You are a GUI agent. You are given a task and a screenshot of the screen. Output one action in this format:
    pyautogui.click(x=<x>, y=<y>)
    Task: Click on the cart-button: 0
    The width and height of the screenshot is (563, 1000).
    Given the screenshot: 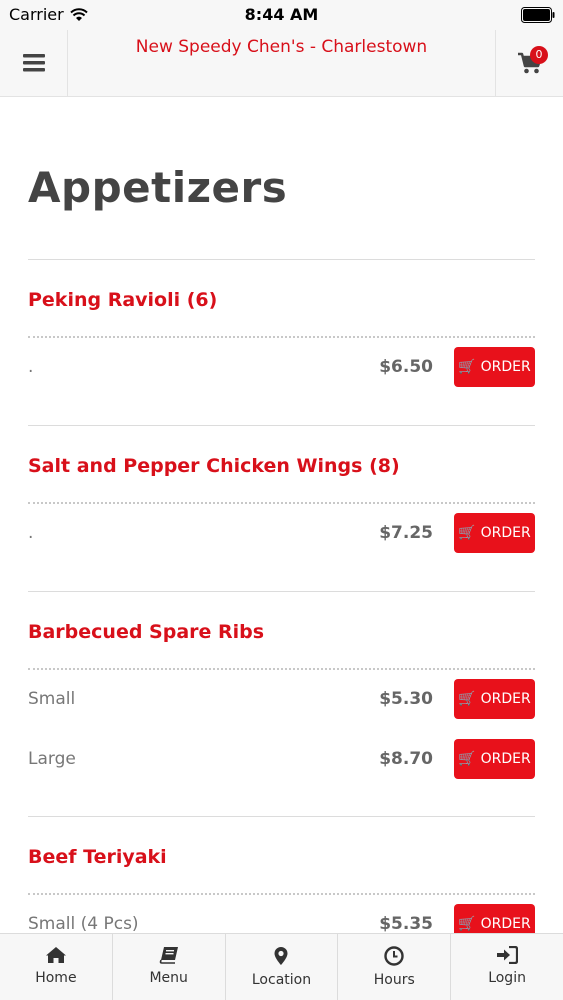 What is the action you would take?
    pyautogui.click(x=529, y=63)
    